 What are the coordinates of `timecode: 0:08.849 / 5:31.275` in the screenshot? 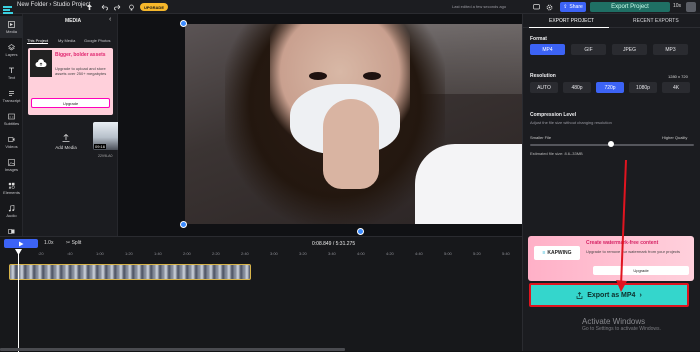 It's located at (334, 244).